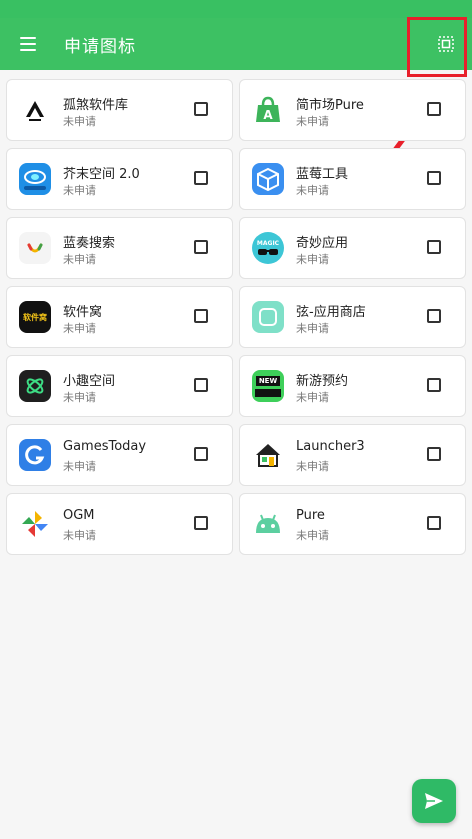 The height and width of the screenshot is (839, 472). What do you see at coordinates (268, 243) in the screenshot?
I see `app-icon-qimiao-label: MAGIC` at bounding box center [268, 243].